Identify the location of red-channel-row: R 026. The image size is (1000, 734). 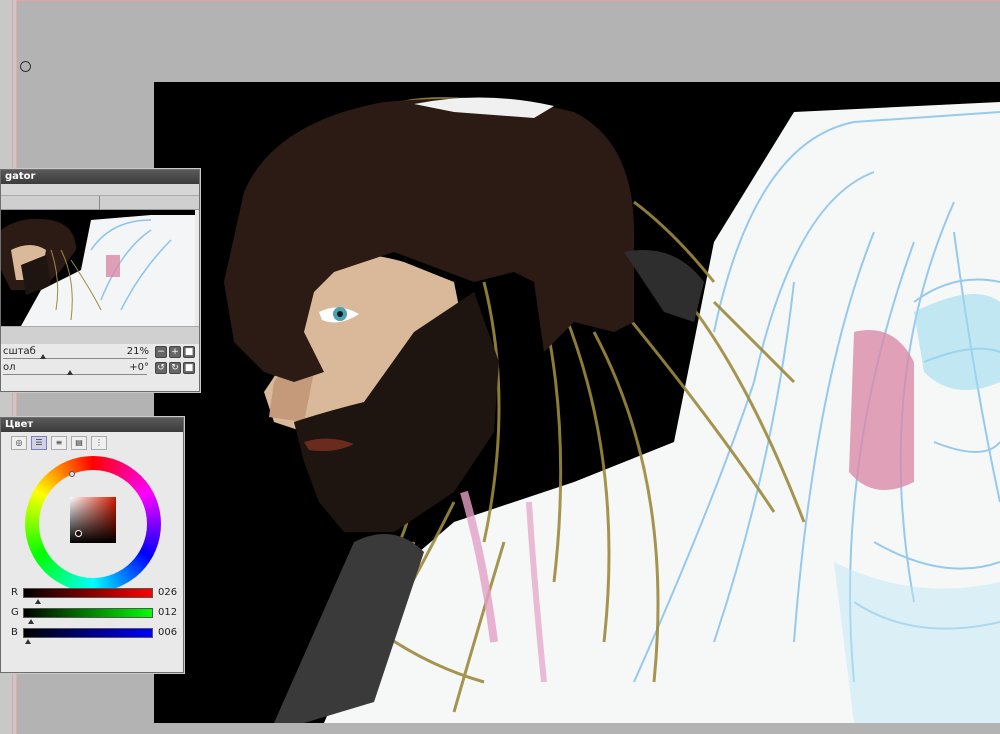
(92, 597).